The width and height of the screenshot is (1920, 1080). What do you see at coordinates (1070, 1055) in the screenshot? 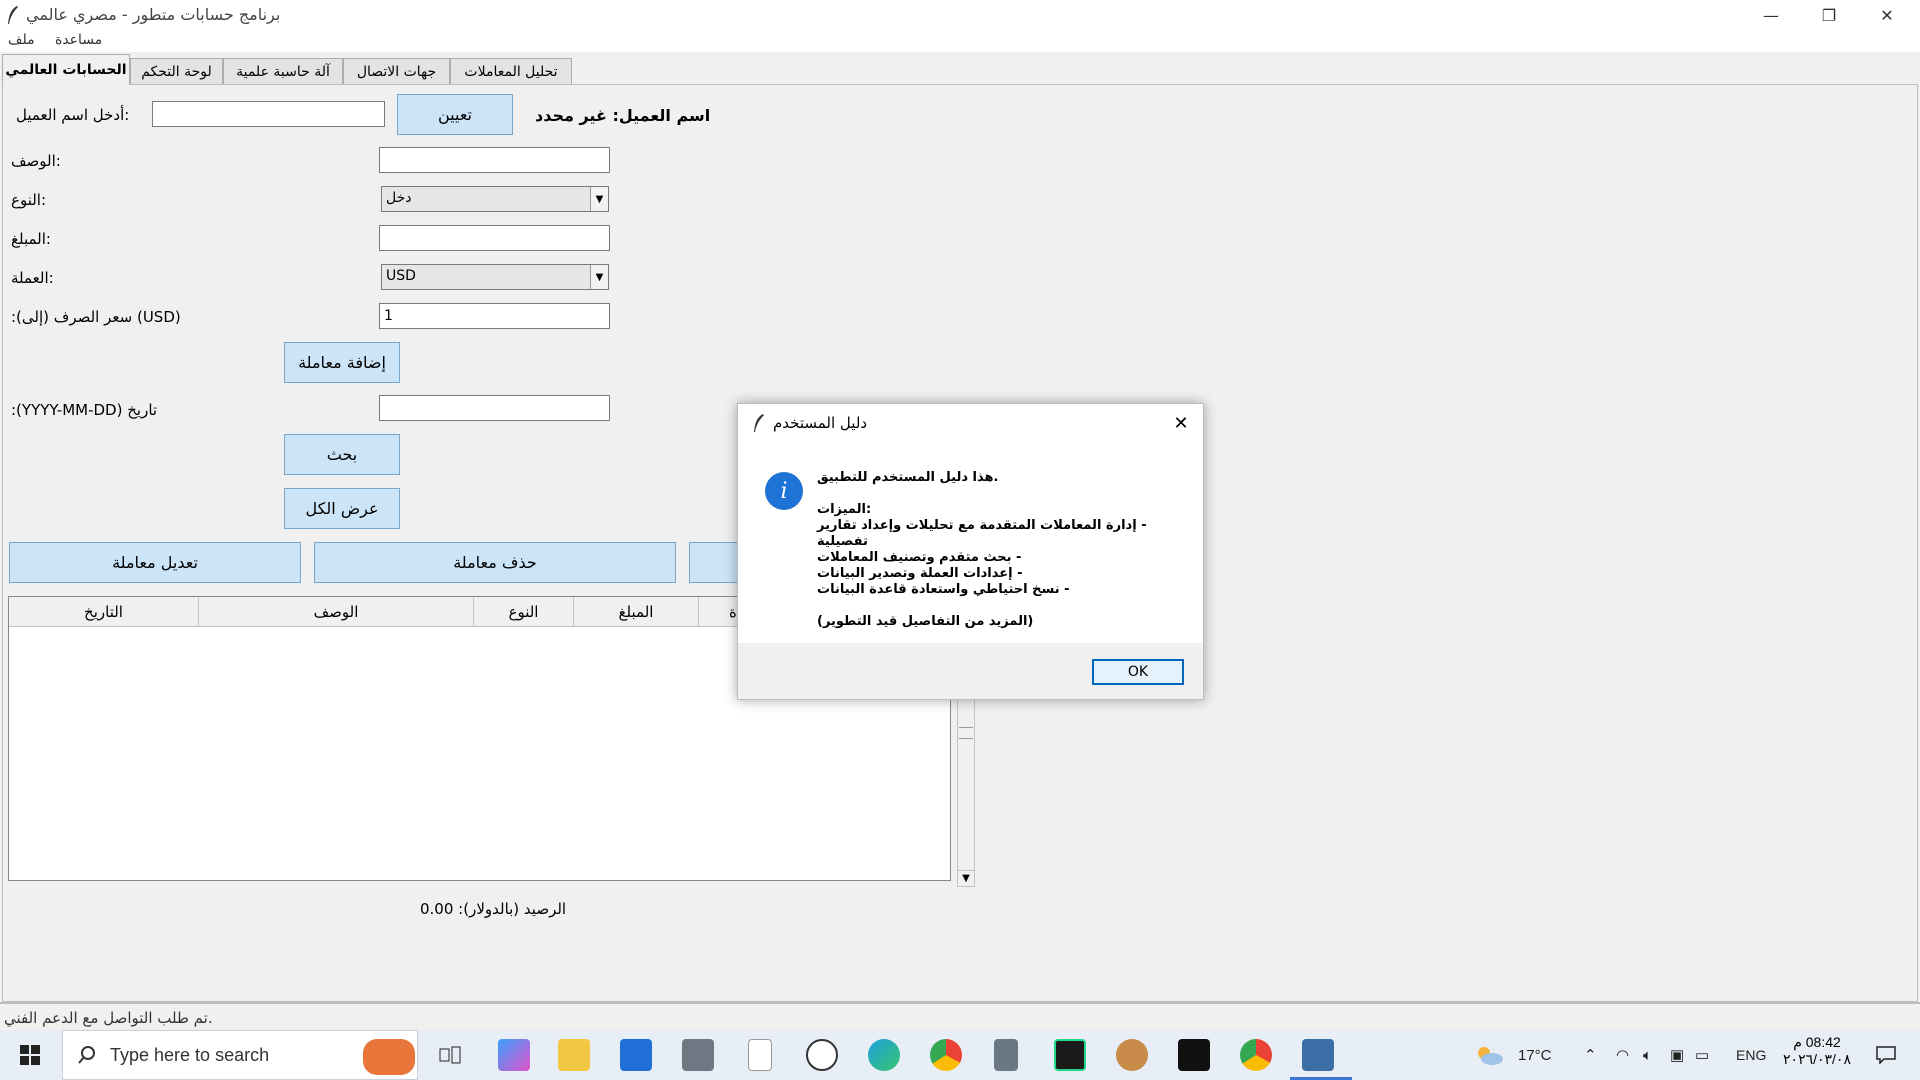
I see `pycharm-icon` at bounding box center [1070, 1055].